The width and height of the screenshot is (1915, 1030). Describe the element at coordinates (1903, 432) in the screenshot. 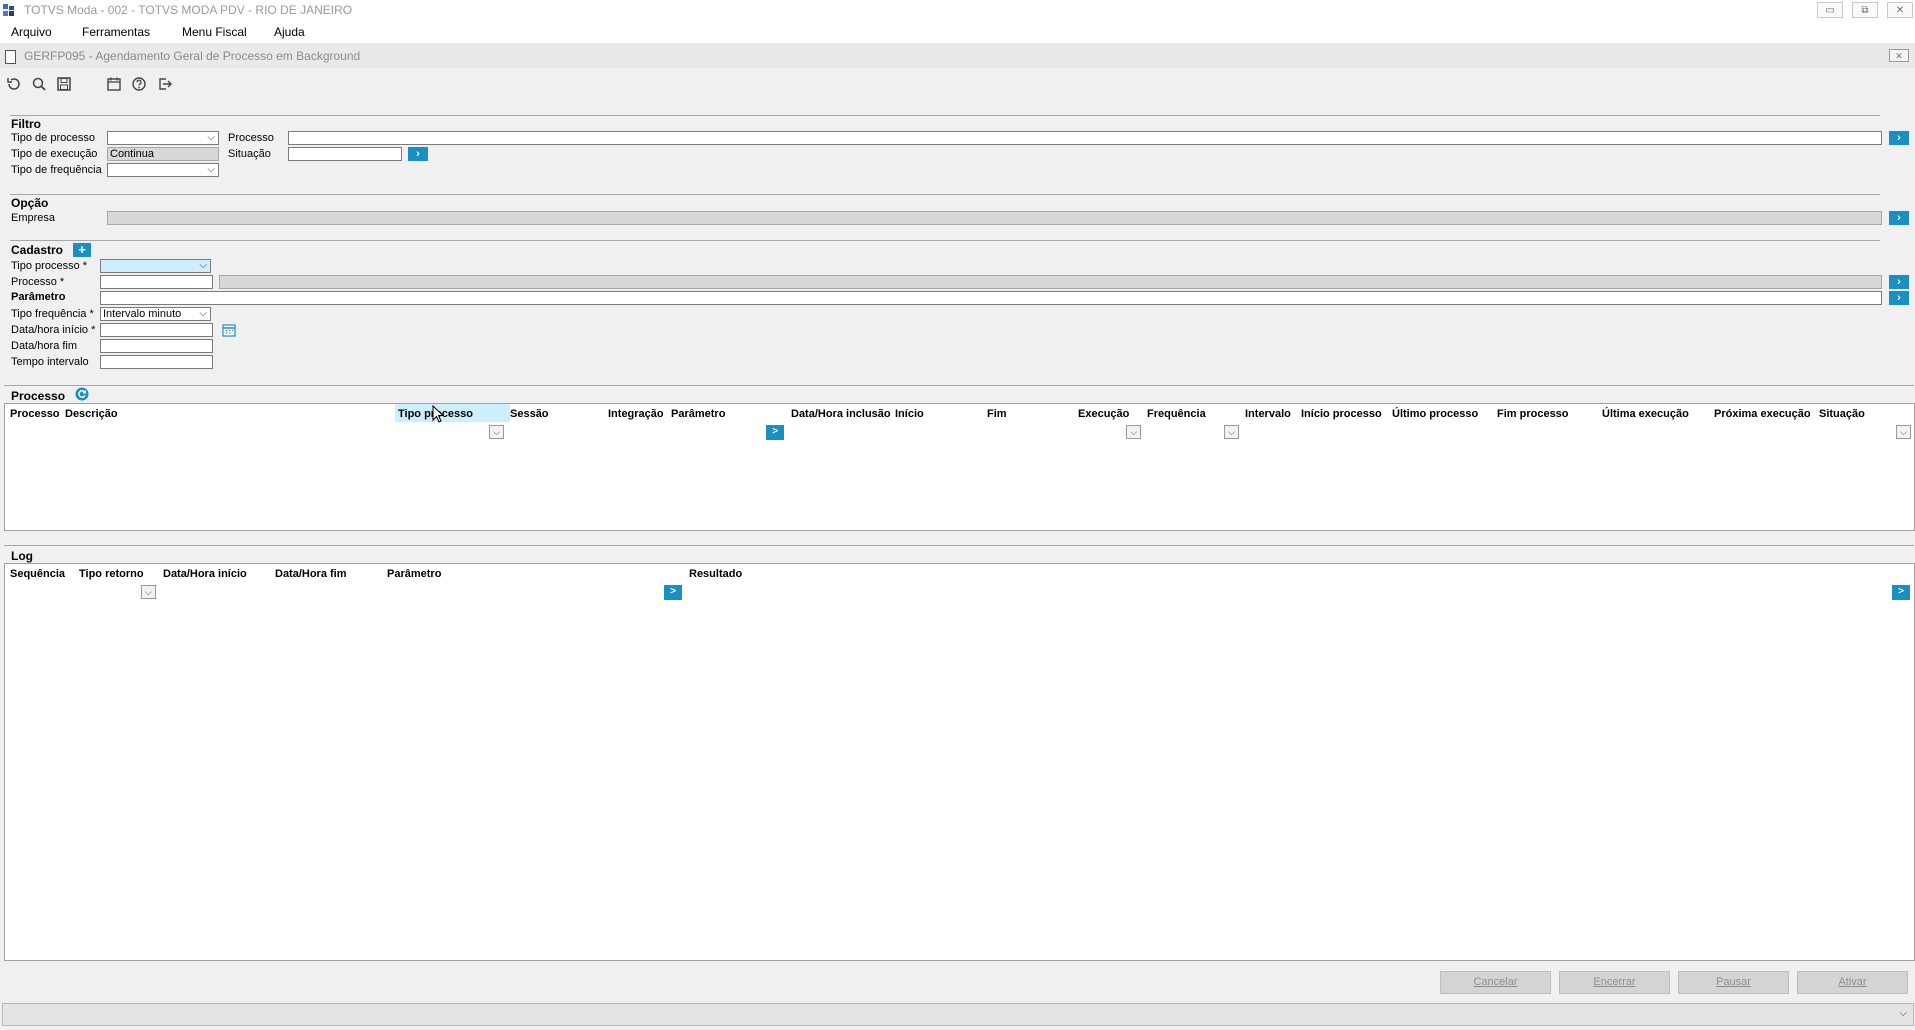

I see `situacao-filter-dropdown: ⌵` at that location.